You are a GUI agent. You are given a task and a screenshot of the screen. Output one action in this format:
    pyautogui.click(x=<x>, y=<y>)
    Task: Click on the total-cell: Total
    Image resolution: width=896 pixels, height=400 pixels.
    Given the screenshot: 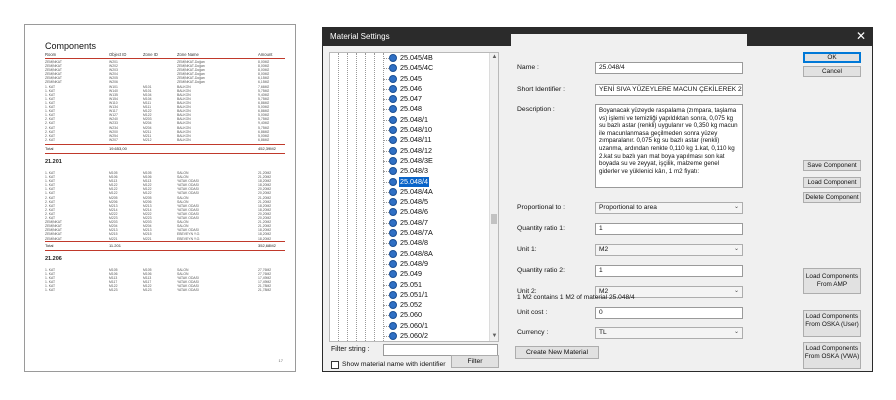 What is the action you would take?
    pyautogui.click(x=49, y=245)
    